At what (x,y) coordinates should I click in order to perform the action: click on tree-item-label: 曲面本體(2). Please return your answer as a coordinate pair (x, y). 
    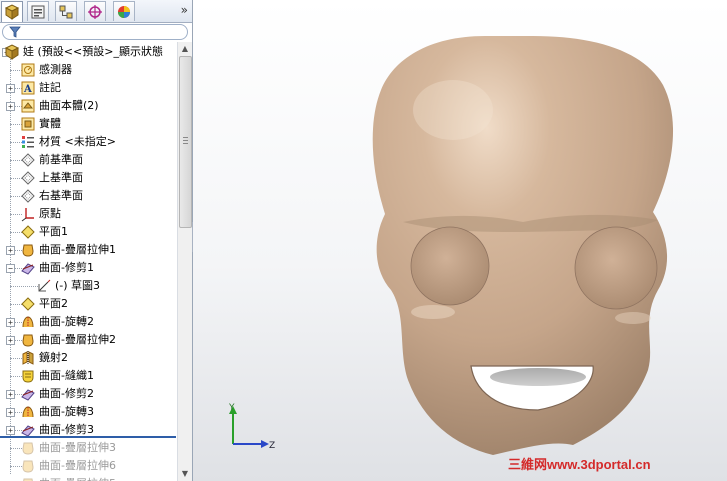
    Looking at the image, I should click on (69, 105).